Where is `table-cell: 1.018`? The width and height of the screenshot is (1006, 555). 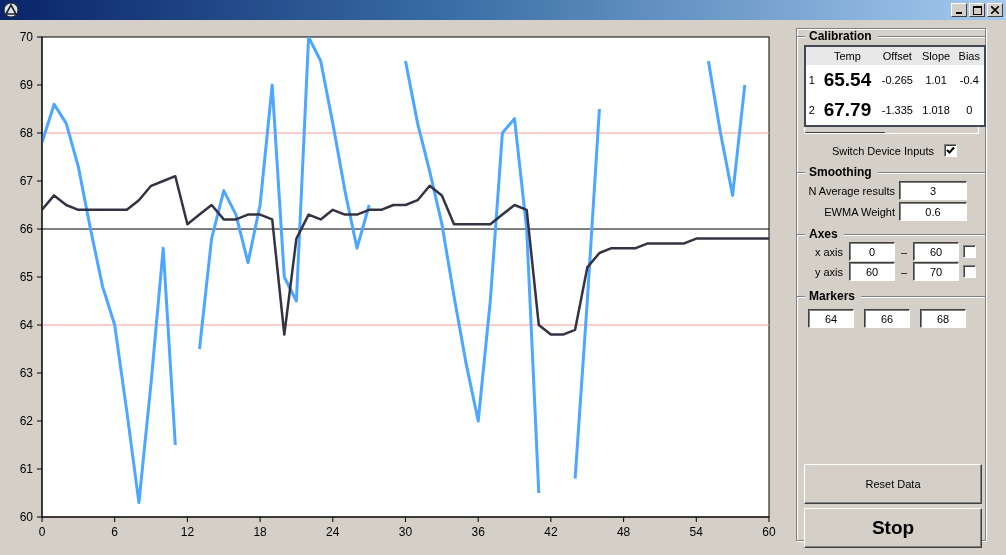 table-cell: 1.018 is located at coordinates (936, 110).